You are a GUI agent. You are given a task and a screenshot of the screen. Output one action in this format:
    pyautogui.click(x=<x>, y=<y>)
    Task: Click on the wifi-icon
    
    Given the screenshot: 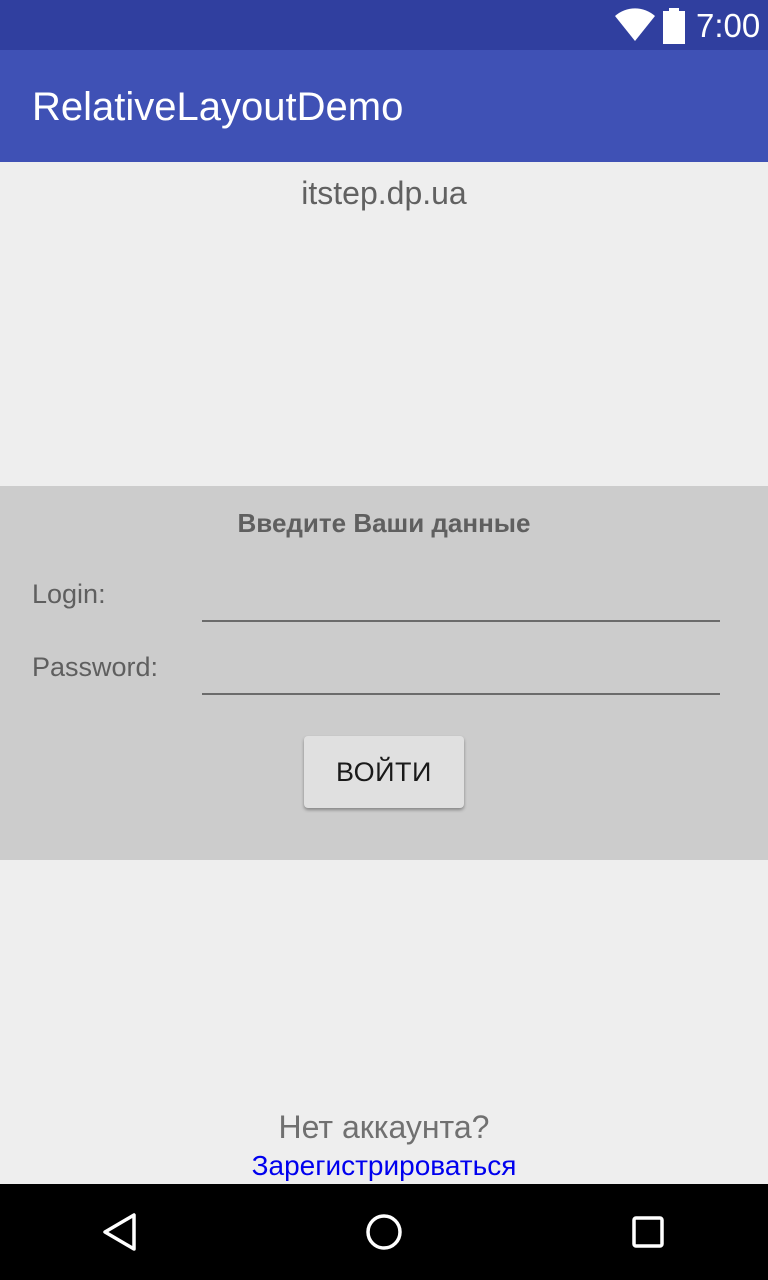 What is the action you would take?
    pyautogui.click(x=635, y=24)
    